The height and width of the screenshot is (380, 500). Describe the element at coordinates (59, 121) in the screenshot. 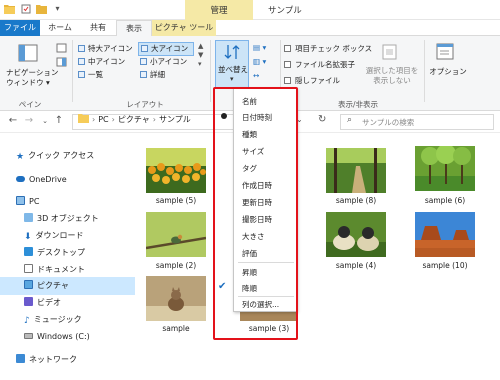

I see `up-arrow-icon: ↑` at that location.